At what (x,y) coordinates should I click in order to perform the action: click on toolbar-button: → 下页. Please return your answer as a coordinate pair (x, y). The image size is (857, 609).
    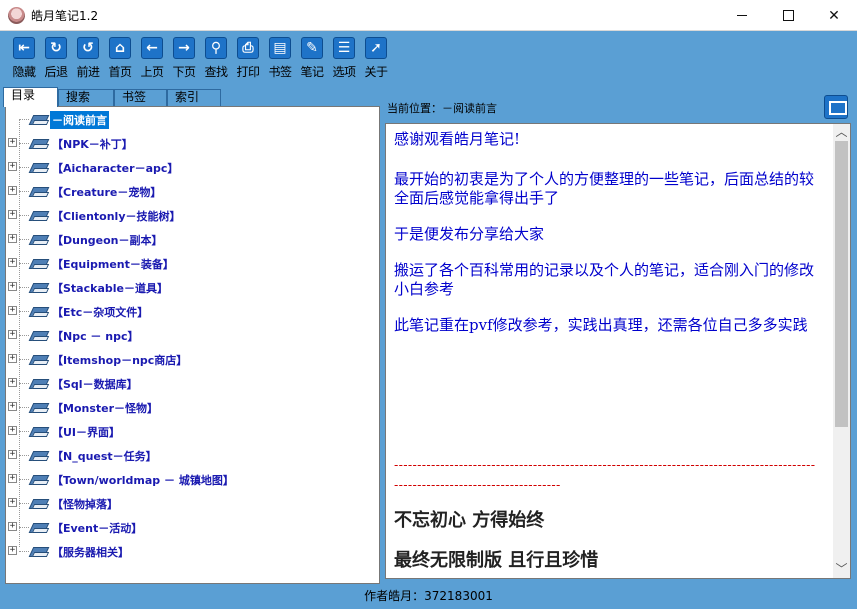
    Looking at the image, I should click on (184, 59).